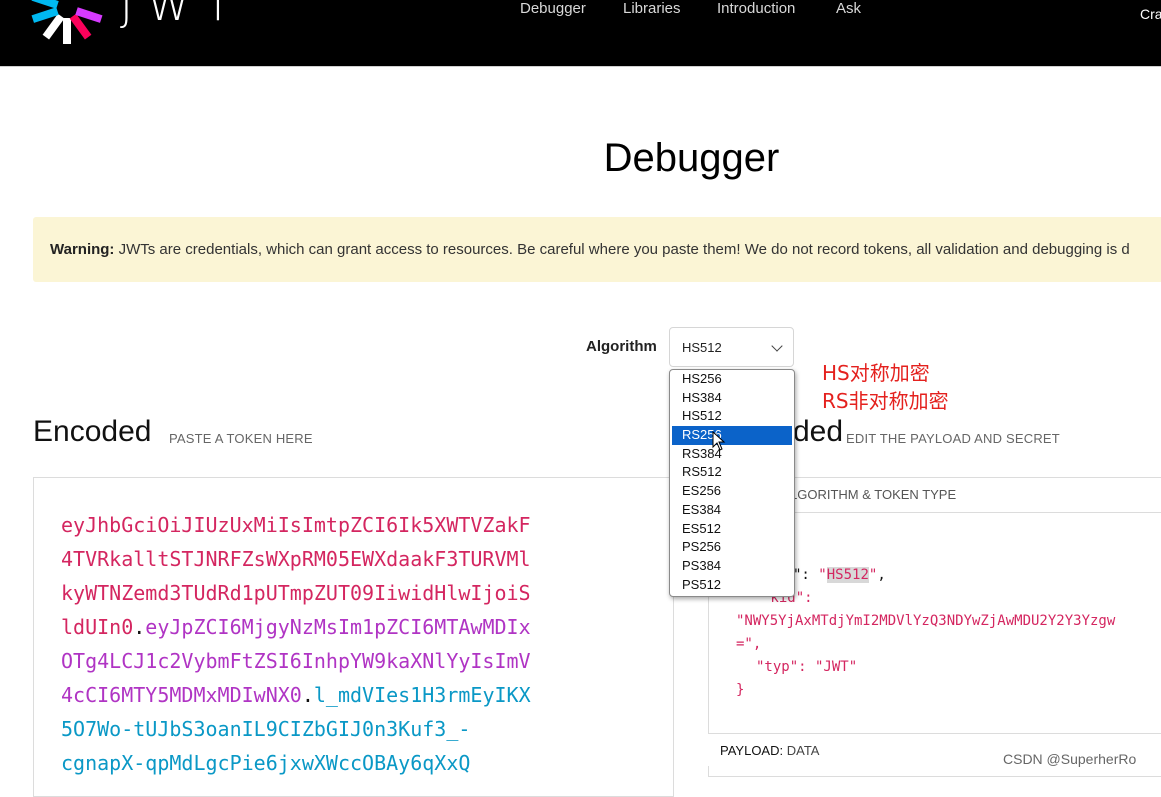 Image resolution: width=1161 pixels, height=797 pixels. Describe the element at coordinates (266, 729) in the screenshot. I see `token-segment: 5O7Wo-tUJbS3oanIL9CIZbGIJ0n3Kuf3_-` at that location.